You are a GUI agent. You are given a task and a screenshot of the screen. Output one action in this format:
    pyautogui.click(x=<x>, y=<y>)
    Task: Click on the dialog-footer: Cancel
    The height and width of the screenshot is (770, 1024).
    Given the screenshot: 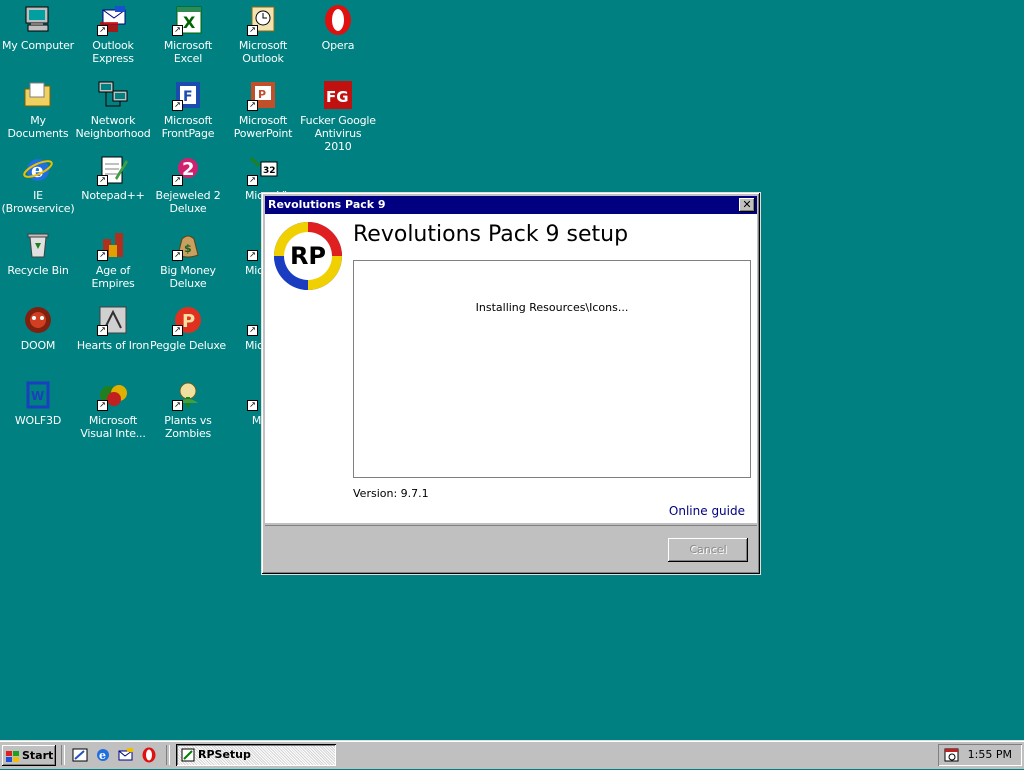 What is the action you would take?
    pyautogui.click(x=511, y=548)
    